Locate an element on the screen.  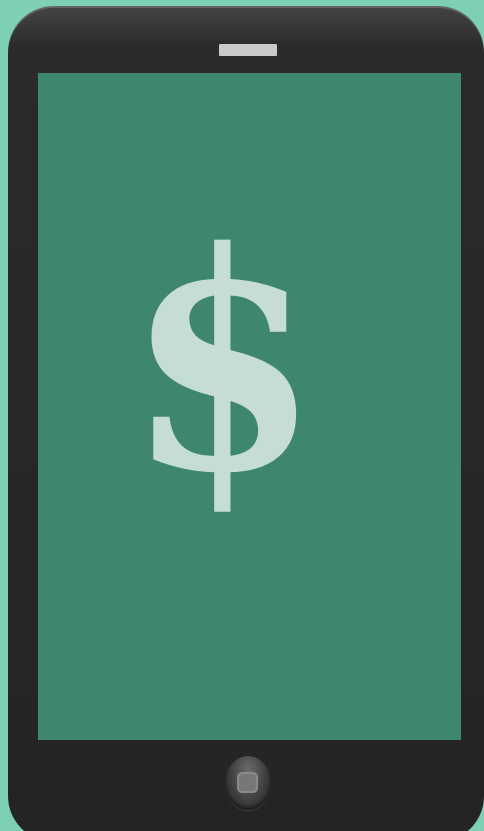
home-square-icon is located at coordinates (247, 782).